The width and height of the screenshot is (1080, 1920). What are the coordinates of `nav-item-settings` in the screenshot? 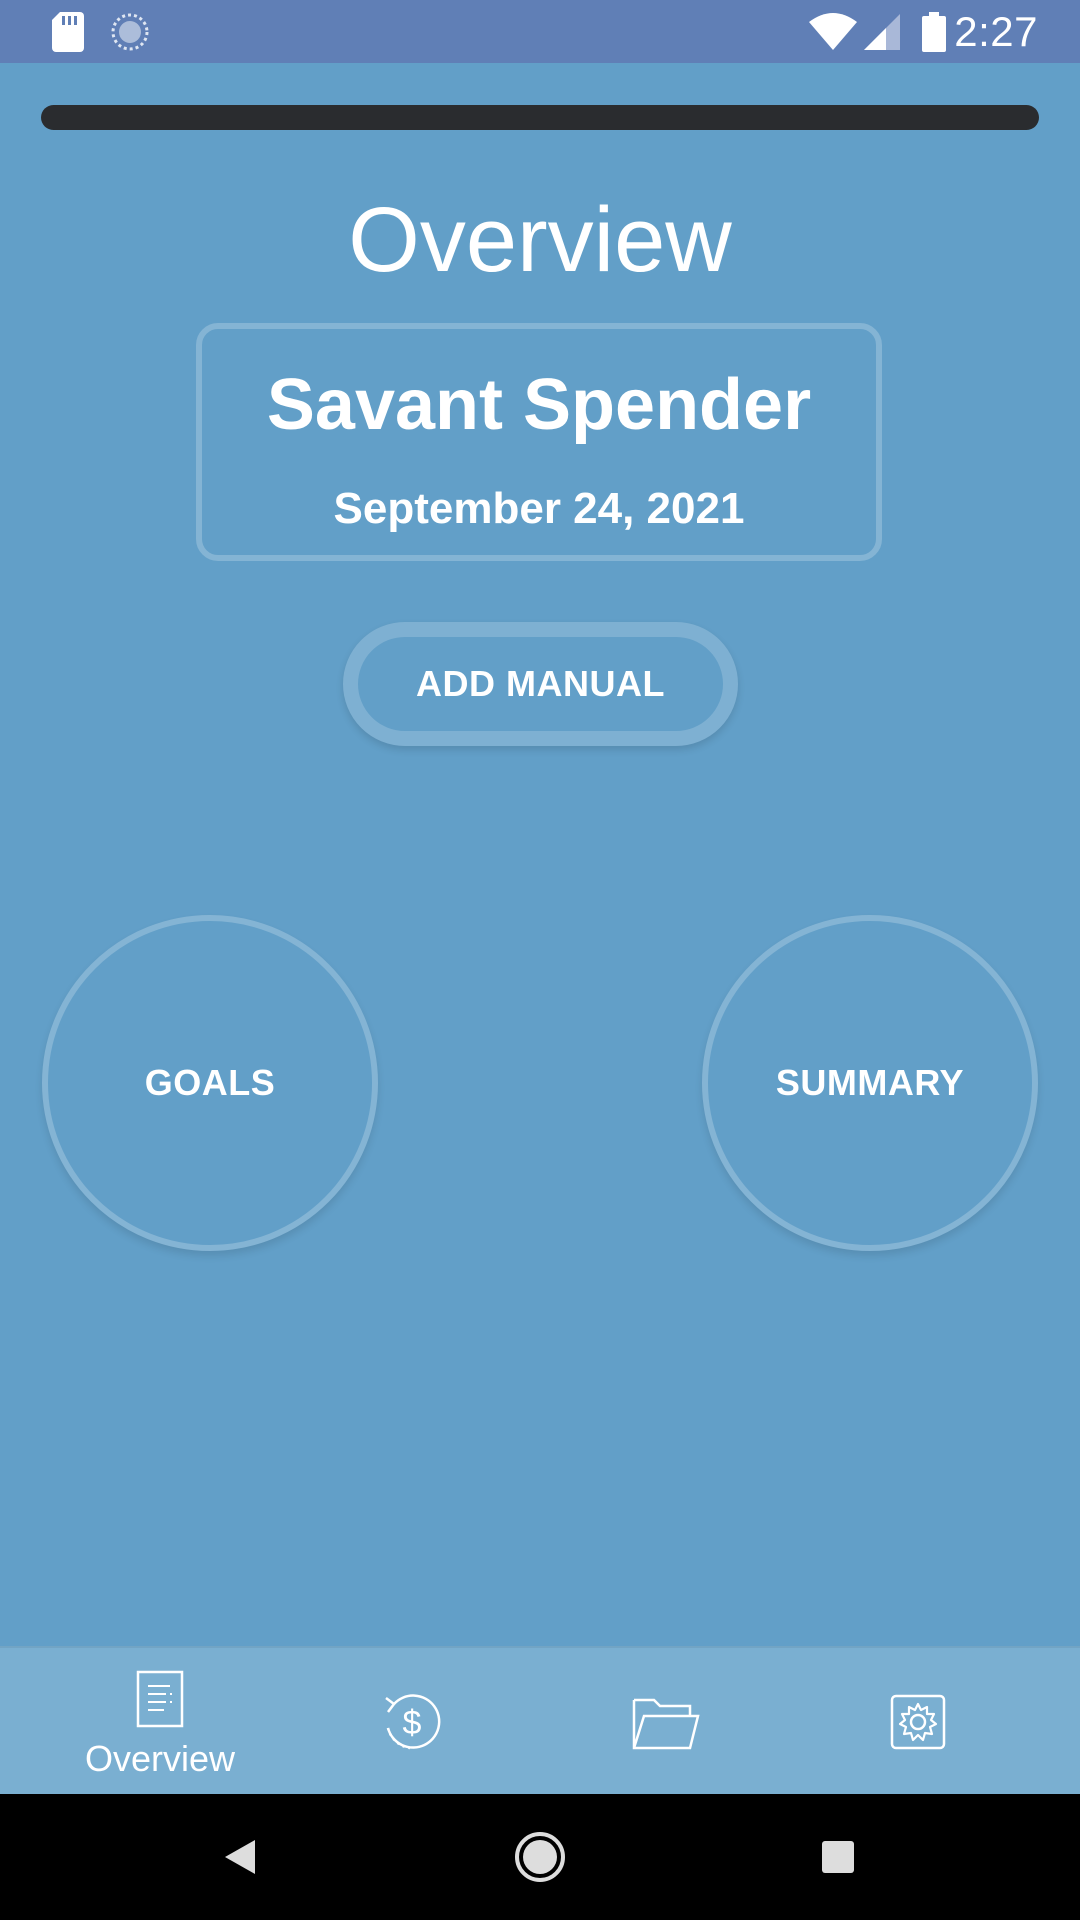 It's located at (918, 1722).